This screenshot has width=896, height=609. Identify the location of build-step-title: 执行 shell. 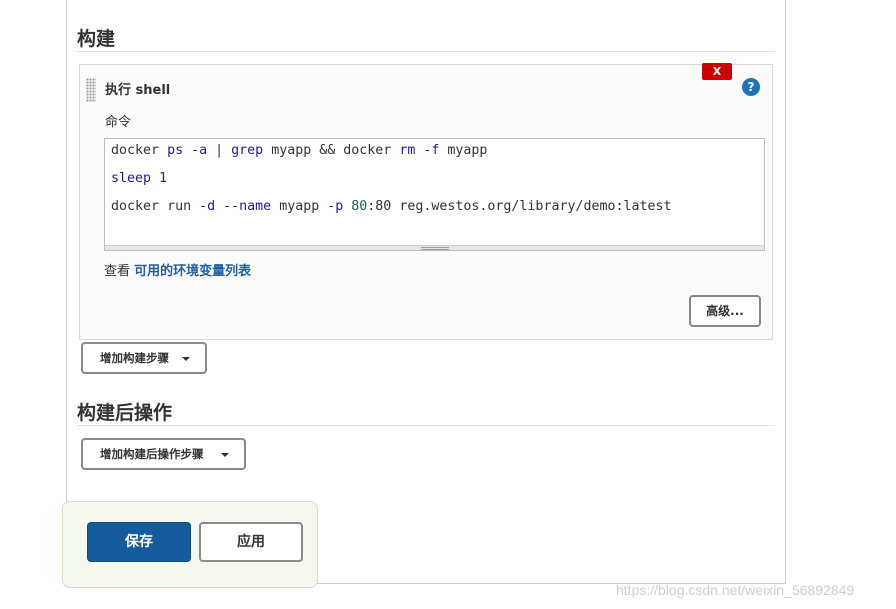
(138, 90).